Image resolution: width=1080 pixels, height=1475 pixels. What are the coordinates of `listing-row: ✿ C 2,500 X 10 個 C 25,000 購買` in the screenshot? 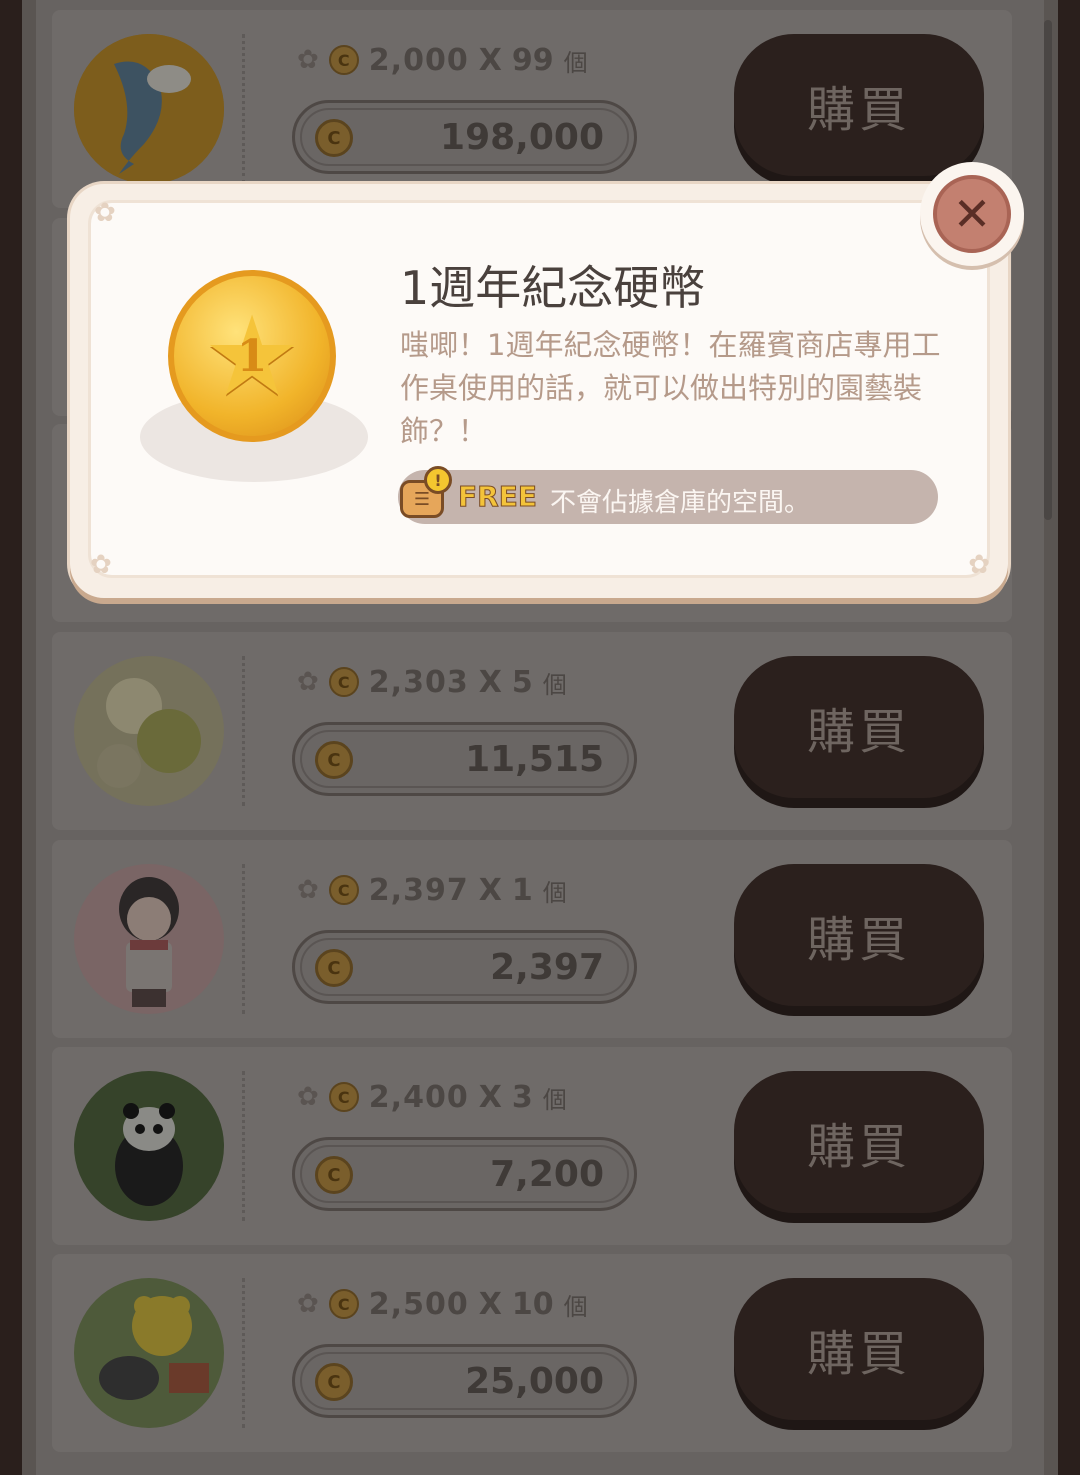 It's located at (532, 1353).